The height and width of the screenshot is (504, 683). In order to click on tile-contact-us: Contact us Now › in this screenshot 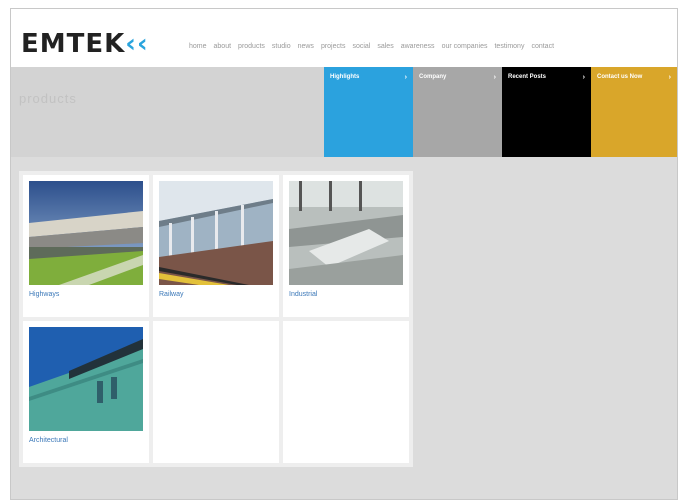, I will do `click(634, 112)`.